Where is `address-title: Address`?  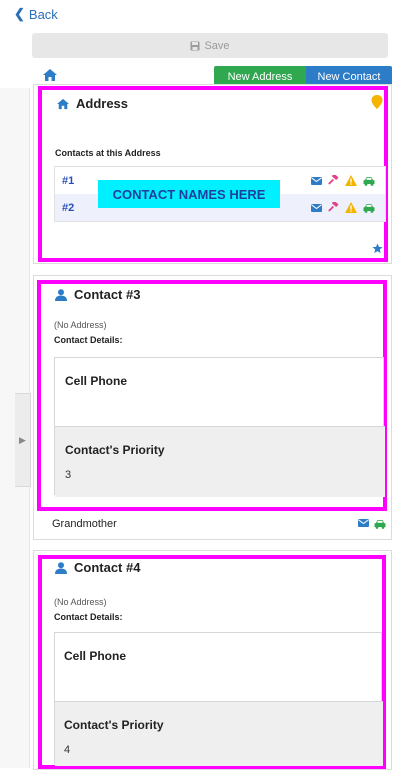 address-title: Address is located at coordinates (92, 103).